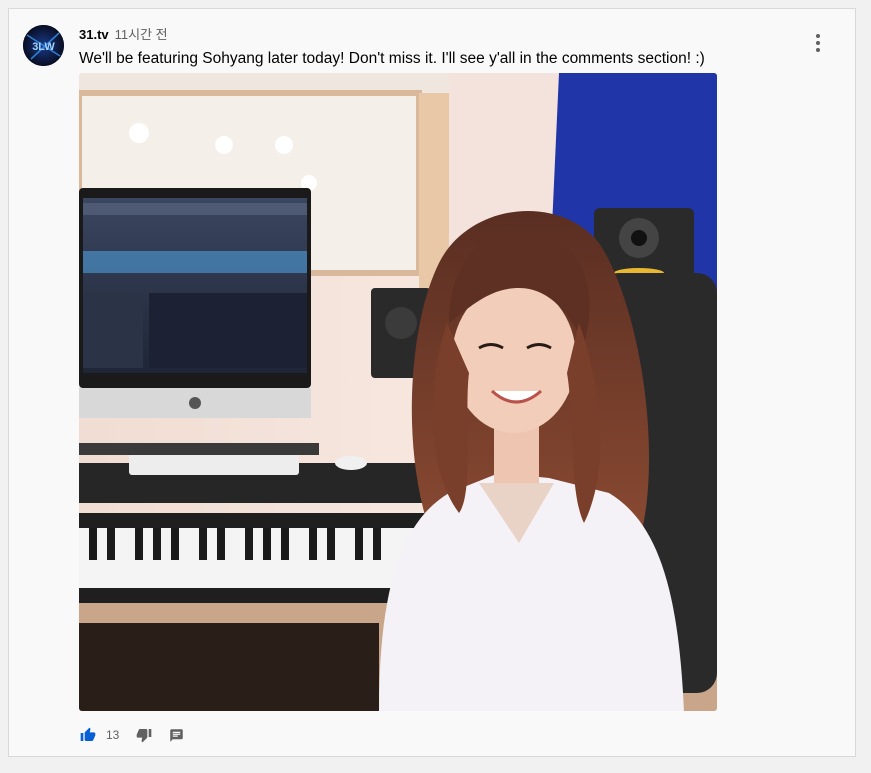 The image size is (871, 773). I want to click on dislike-button, so click(144, 735).